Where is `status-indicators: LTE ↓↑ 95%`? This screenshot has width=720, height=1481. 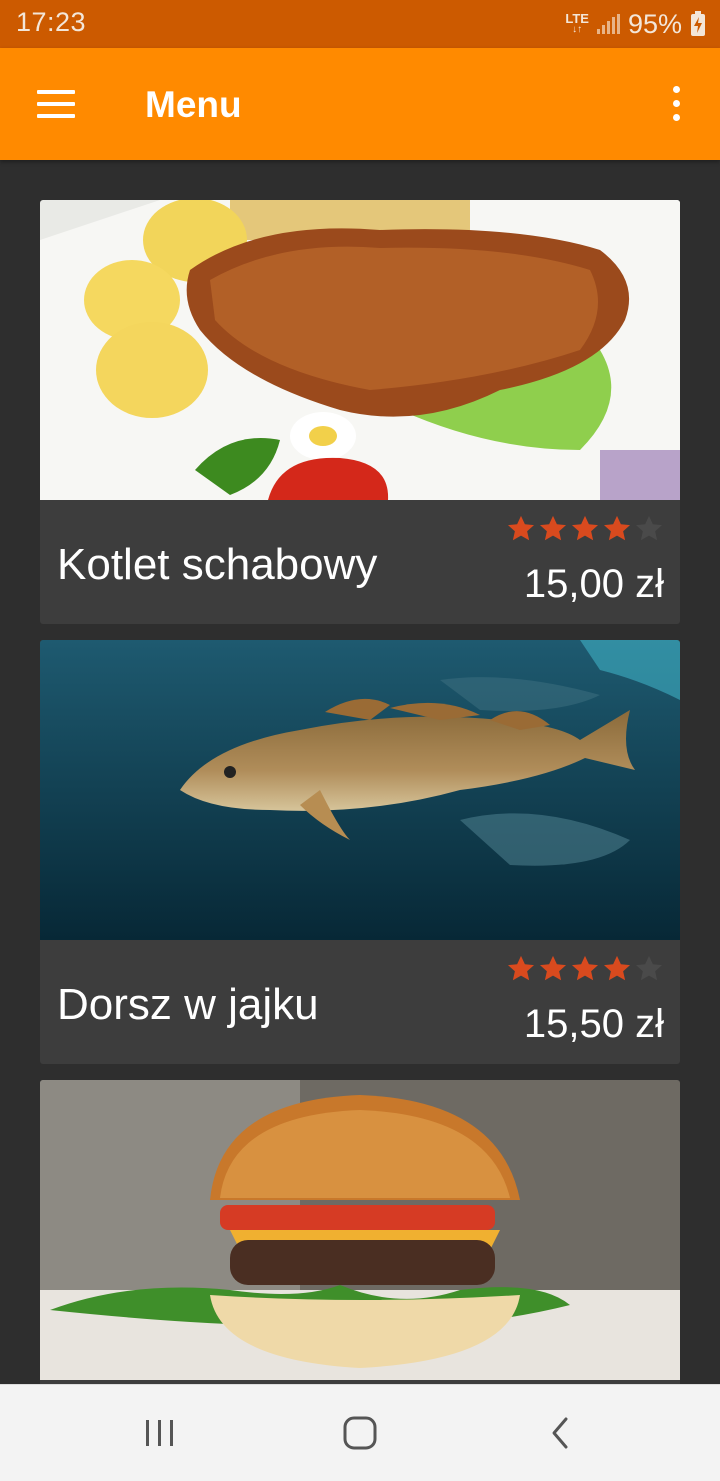 status-indicators: LTE ↓↑ 95% is located at coordinates (635, 24).